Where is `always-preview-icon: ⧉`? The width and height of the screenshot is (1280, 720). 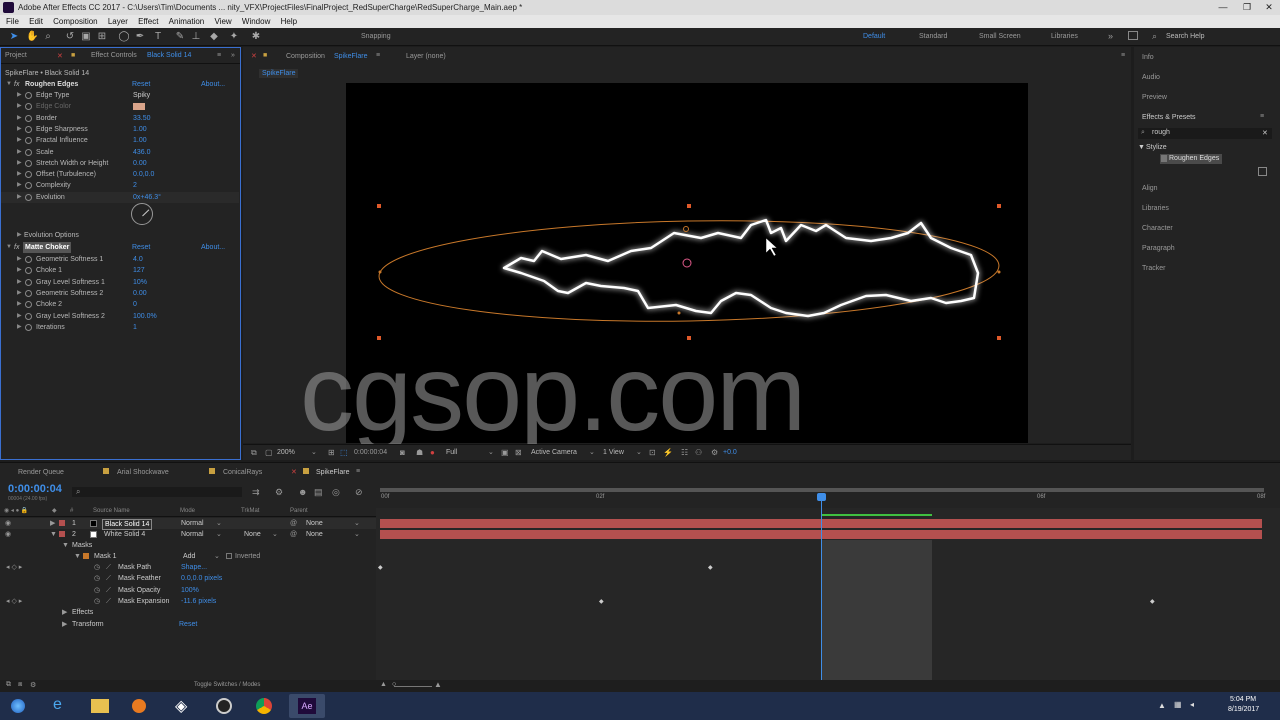
always-preview-icon: ⧉ is located at coordinates (254, 453).